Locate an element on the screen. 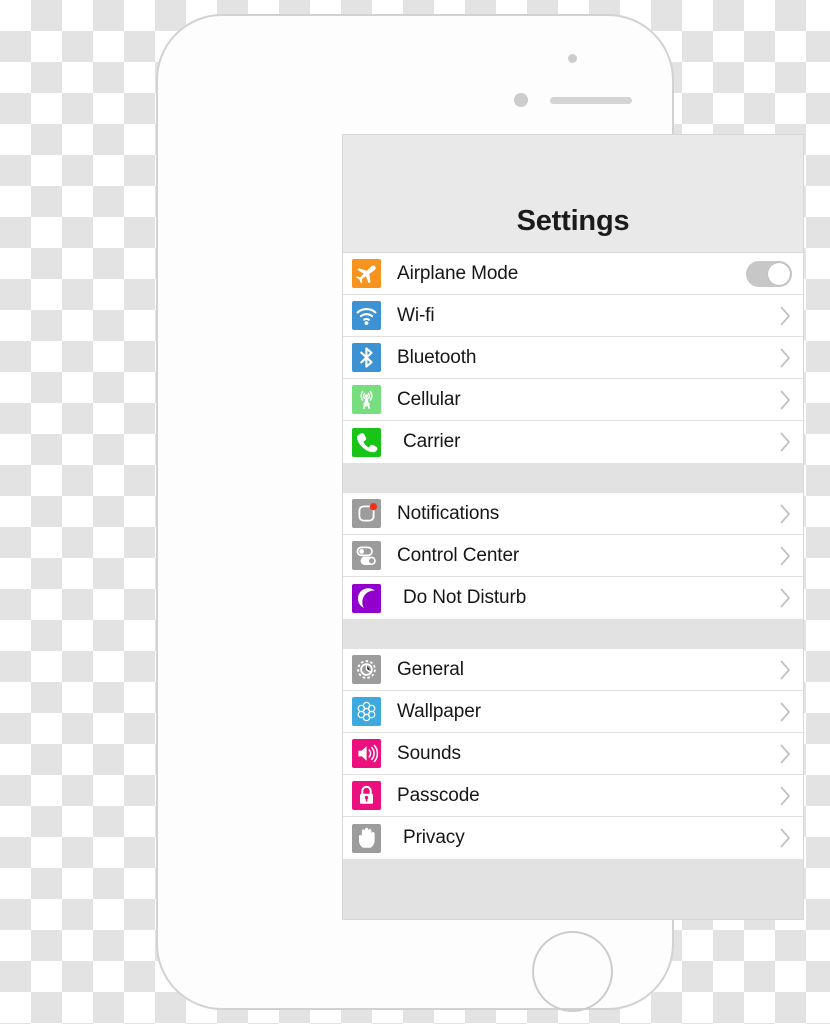 The image size is (830, 1024). proximity-sensor-icon is located at coordinates (572, 58).